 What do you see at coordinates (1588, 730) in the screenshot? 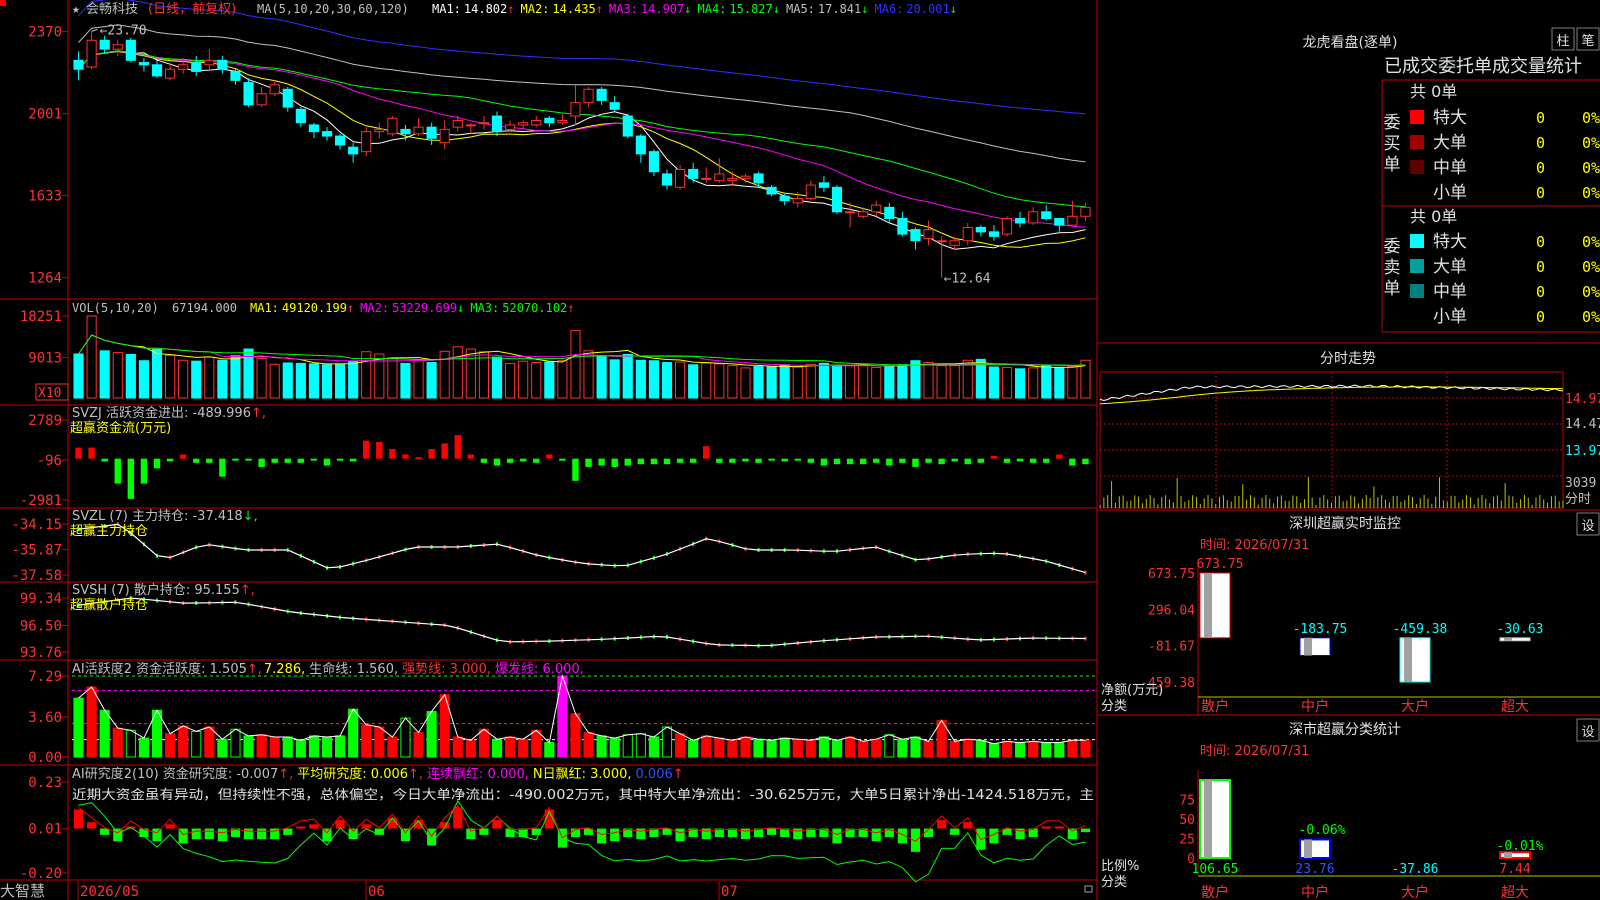
I see `classify-settings-button: 设` at bounding box center [1588, 730].